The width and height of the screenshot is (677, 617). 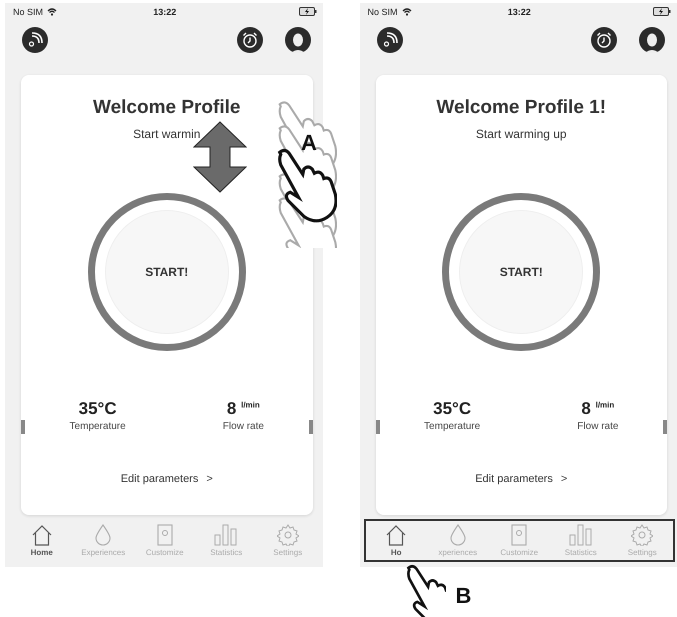 I want to click on tab-item: Experiences, so click(x=103, y=540).